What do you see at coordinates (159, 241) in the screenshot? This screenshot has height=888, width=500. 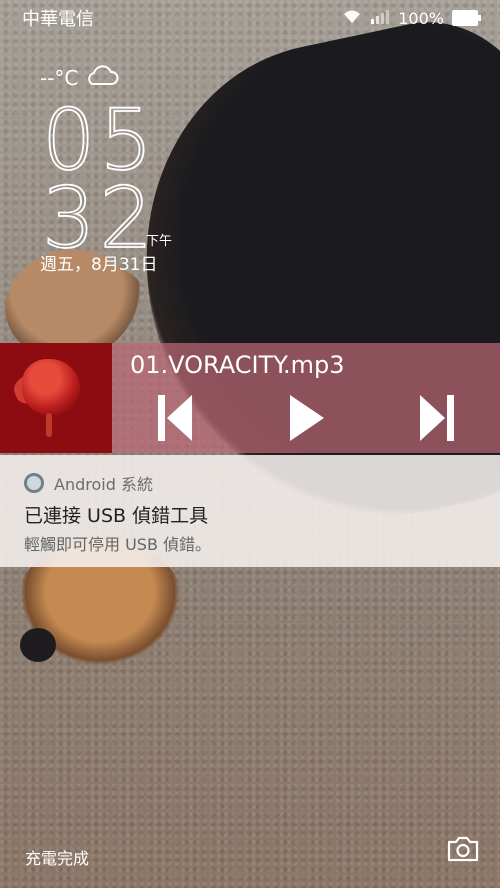 I see `clock-ampm: 下午` at bounding box center [159, 241].